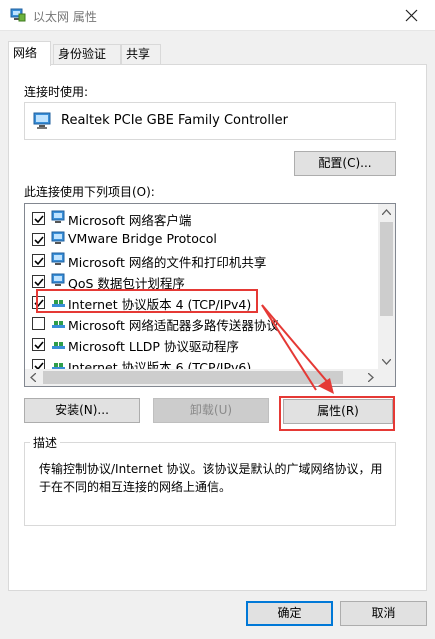  What do you see at coordinates (337, 413) in the screenshot?
I see `properties-highlight-box` at bounding box center [337, 413].